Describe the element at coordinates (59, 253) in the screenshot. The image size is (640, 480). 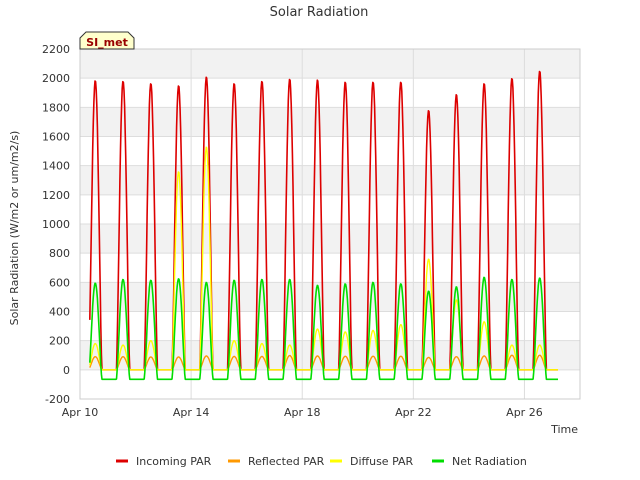
I see `y-tick-label: 800` at that location.